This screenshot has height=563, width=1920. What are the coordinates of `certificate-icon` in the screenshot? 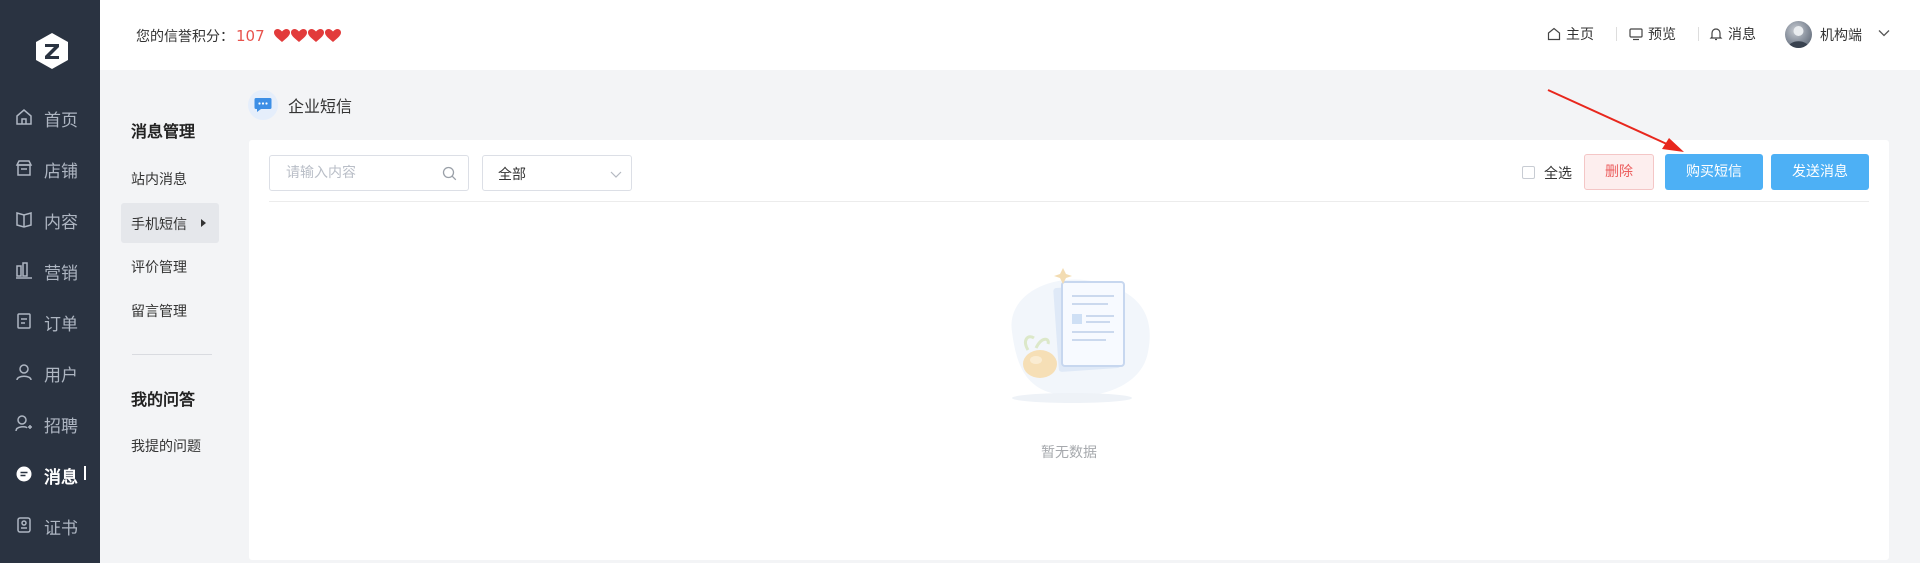 It's located at (24, 525).